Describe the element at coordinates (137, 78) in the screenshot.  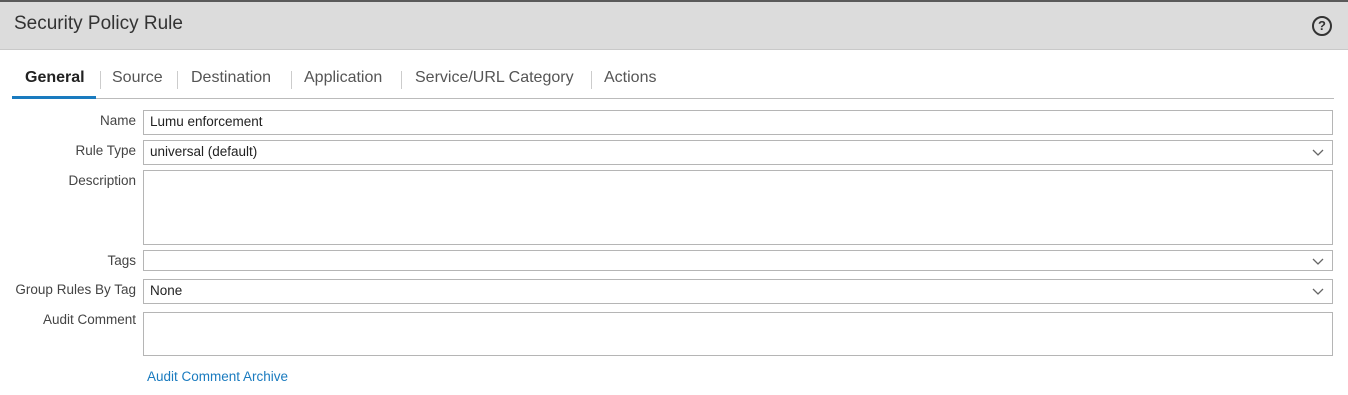
I see `tab-source: Source` at that location.